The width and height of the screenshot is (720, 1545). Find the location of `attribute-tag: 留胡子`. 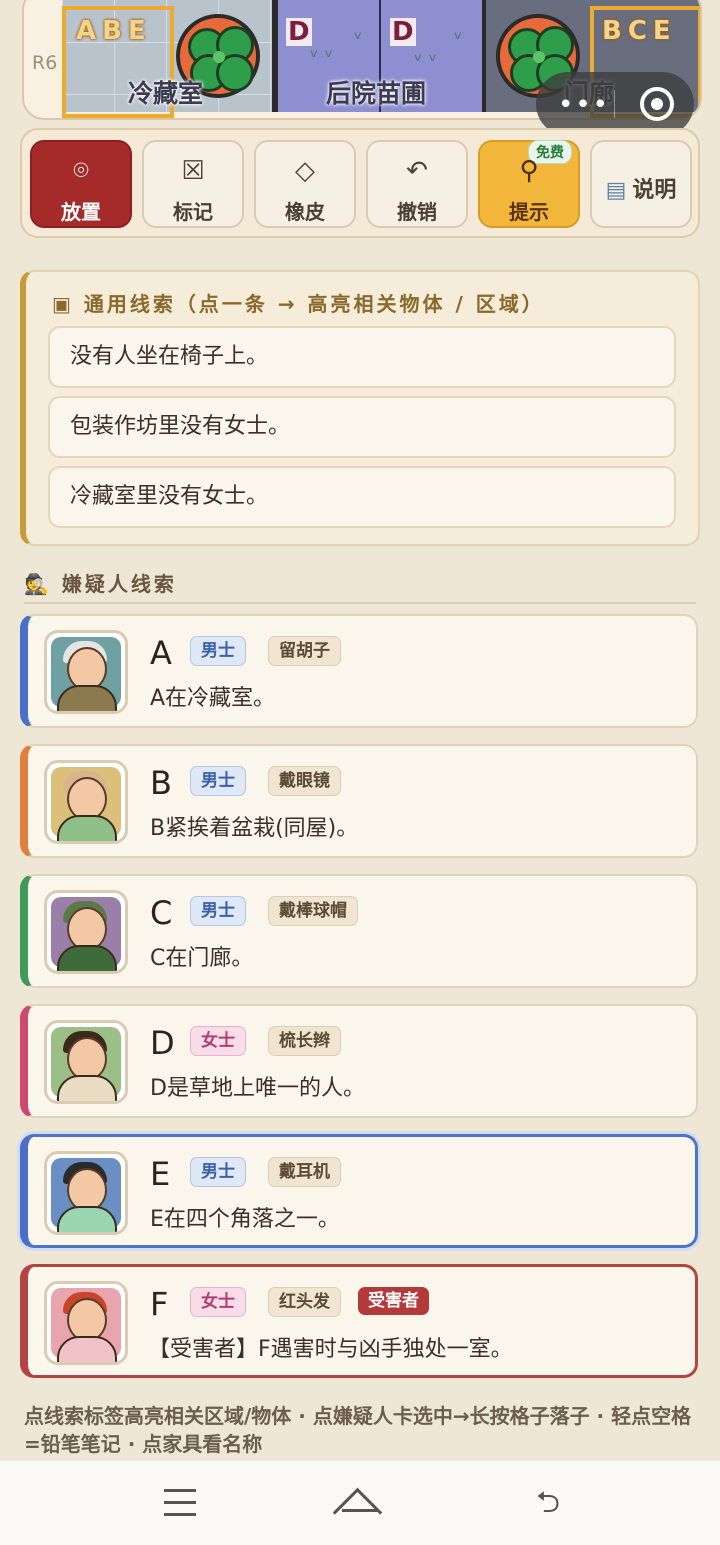

attribute-tag: 留胡子 is located at coordinates (304, 651).